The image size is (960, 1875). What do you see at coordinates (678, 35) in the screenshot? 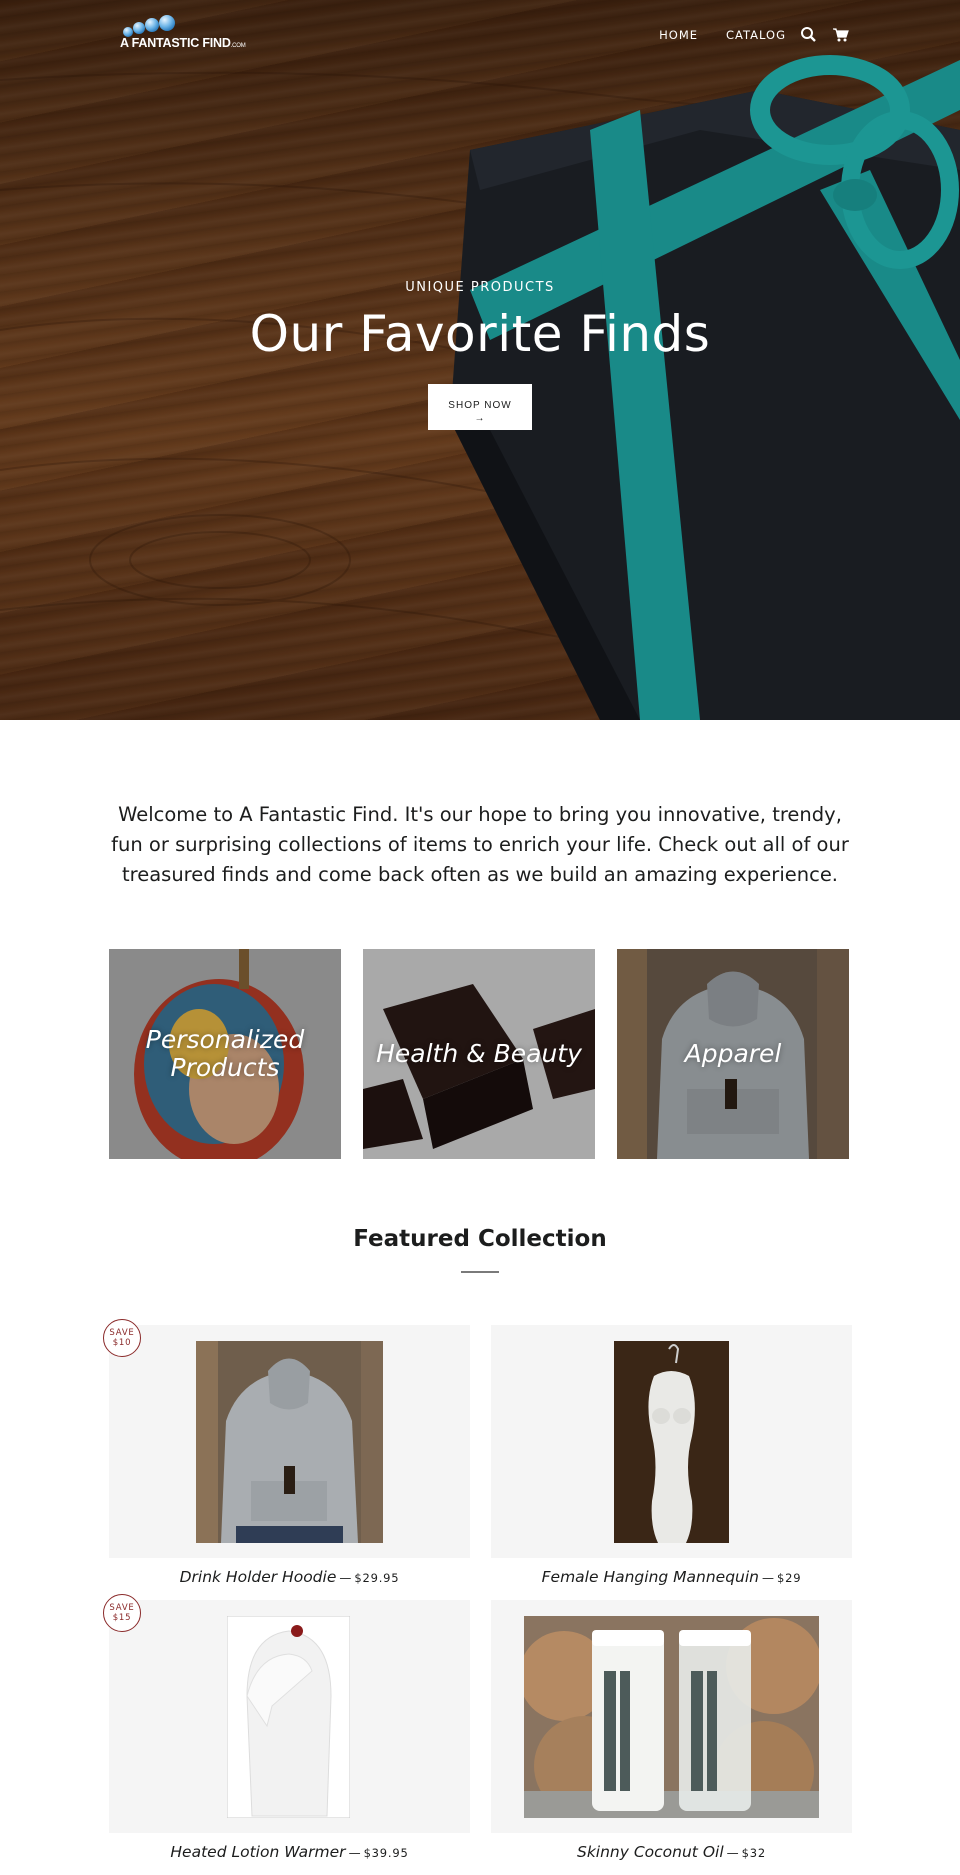
I see `nav-home: HOME` at bounding box center [678, 35].